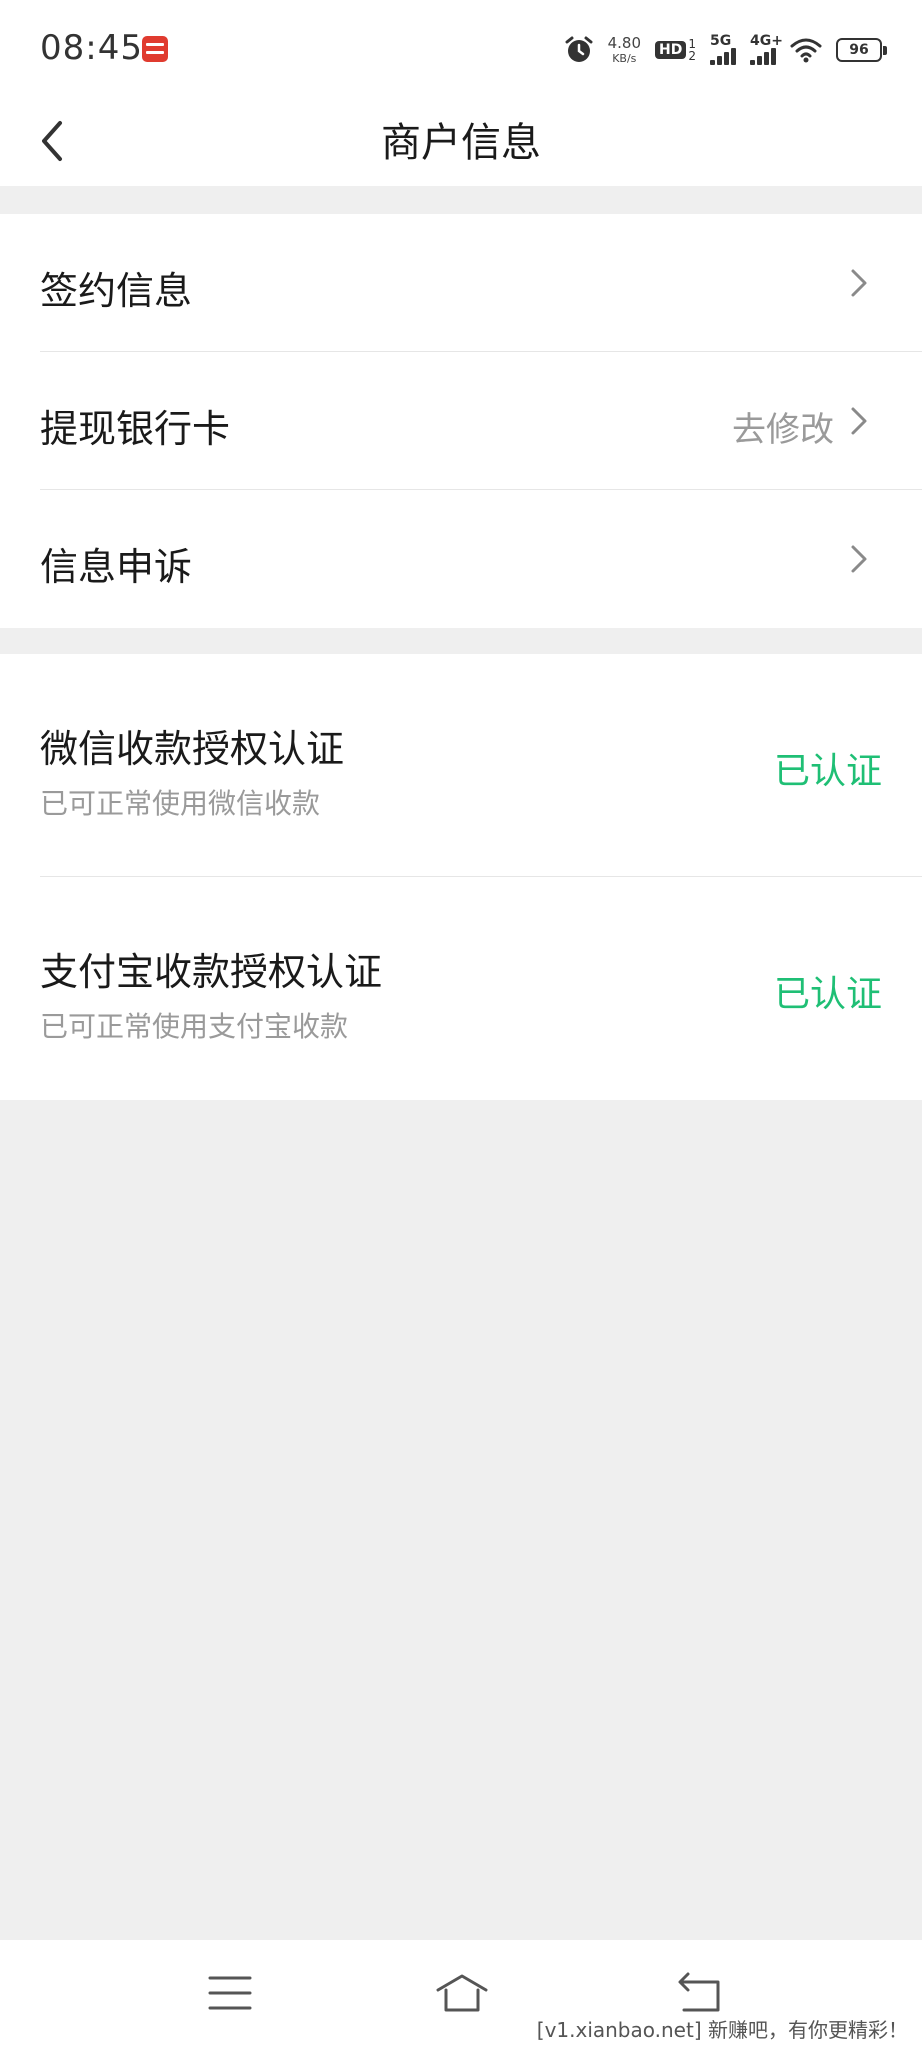  I want to click on page-title: 商户信息, so click(461, 143).